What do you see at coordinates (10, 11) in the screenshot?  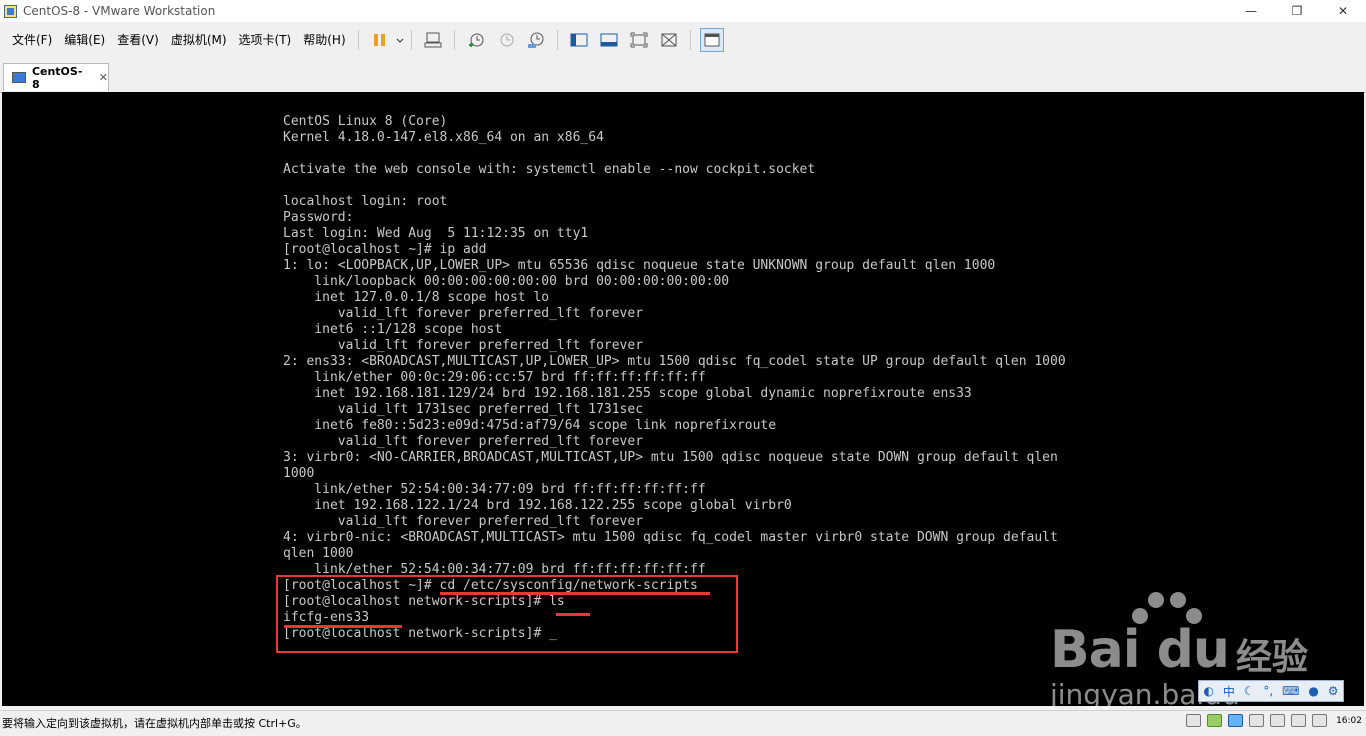 I see `vmware-app-icon` at bounding box center [10, 11].